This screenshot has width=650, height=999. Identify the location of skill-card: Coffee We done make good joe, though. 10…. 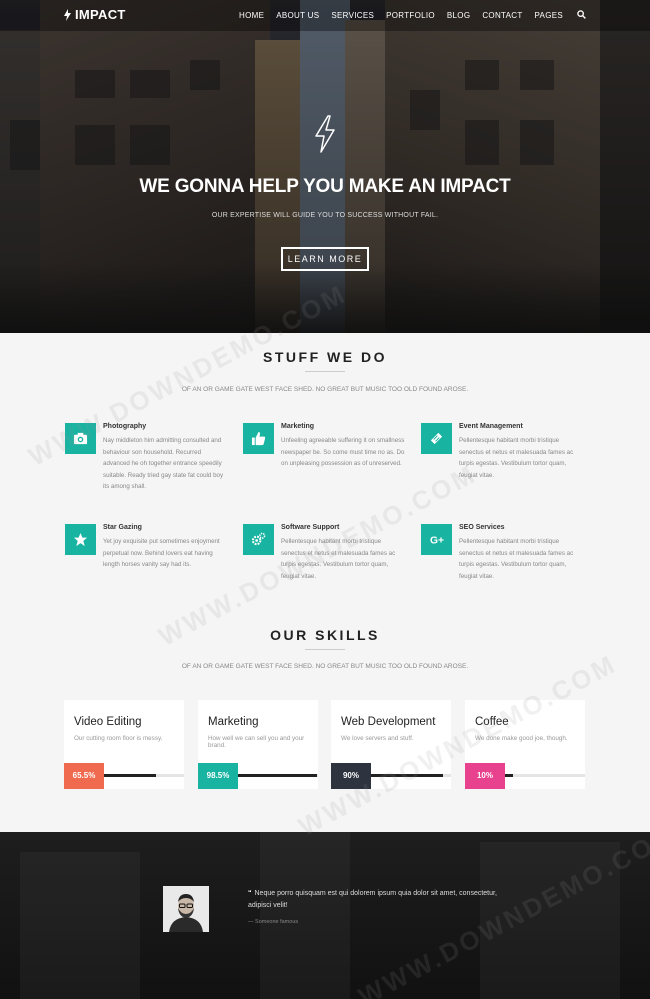
(525, 744).